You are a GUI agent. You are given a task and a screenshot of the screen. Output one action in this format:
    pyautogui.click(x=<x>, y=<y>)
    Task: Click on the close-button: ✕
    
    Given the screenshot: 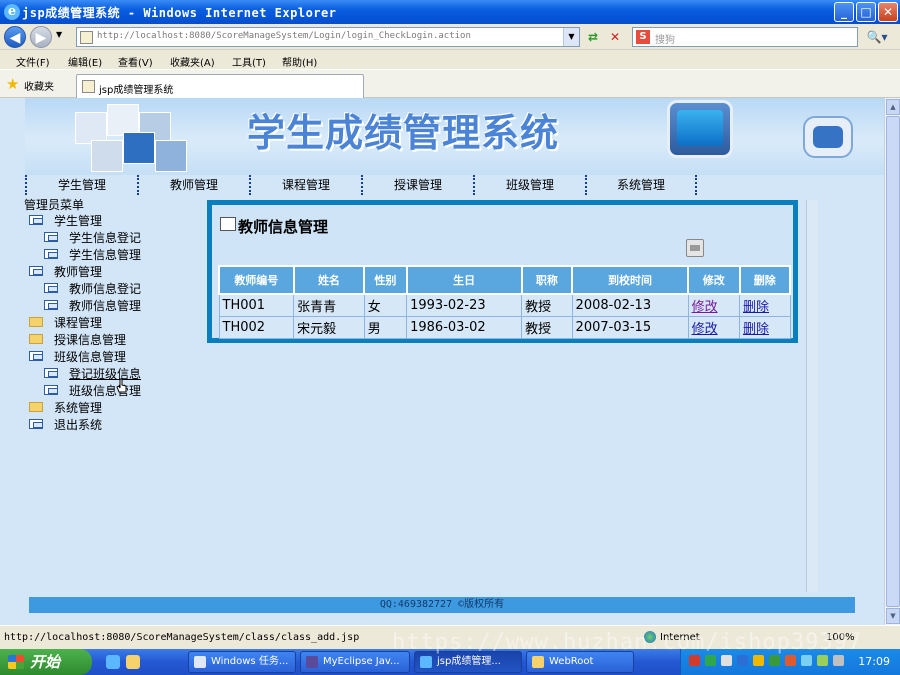 What is the action you would take?
    pyautogui.click(x=888, y=12)
    